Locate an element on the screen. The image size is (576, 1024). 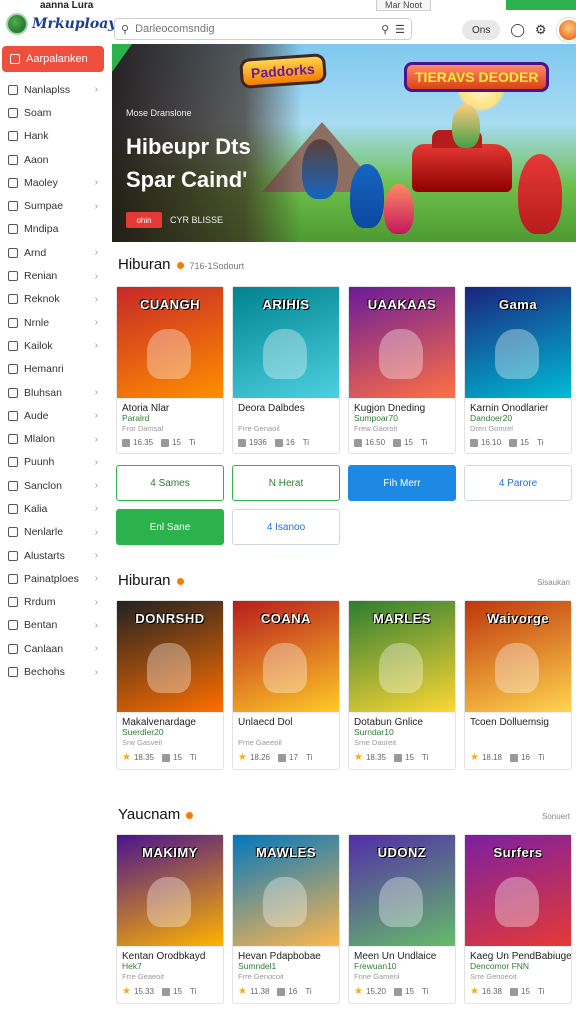
header-pill-button: Ons is located at coordinates (481, 30).